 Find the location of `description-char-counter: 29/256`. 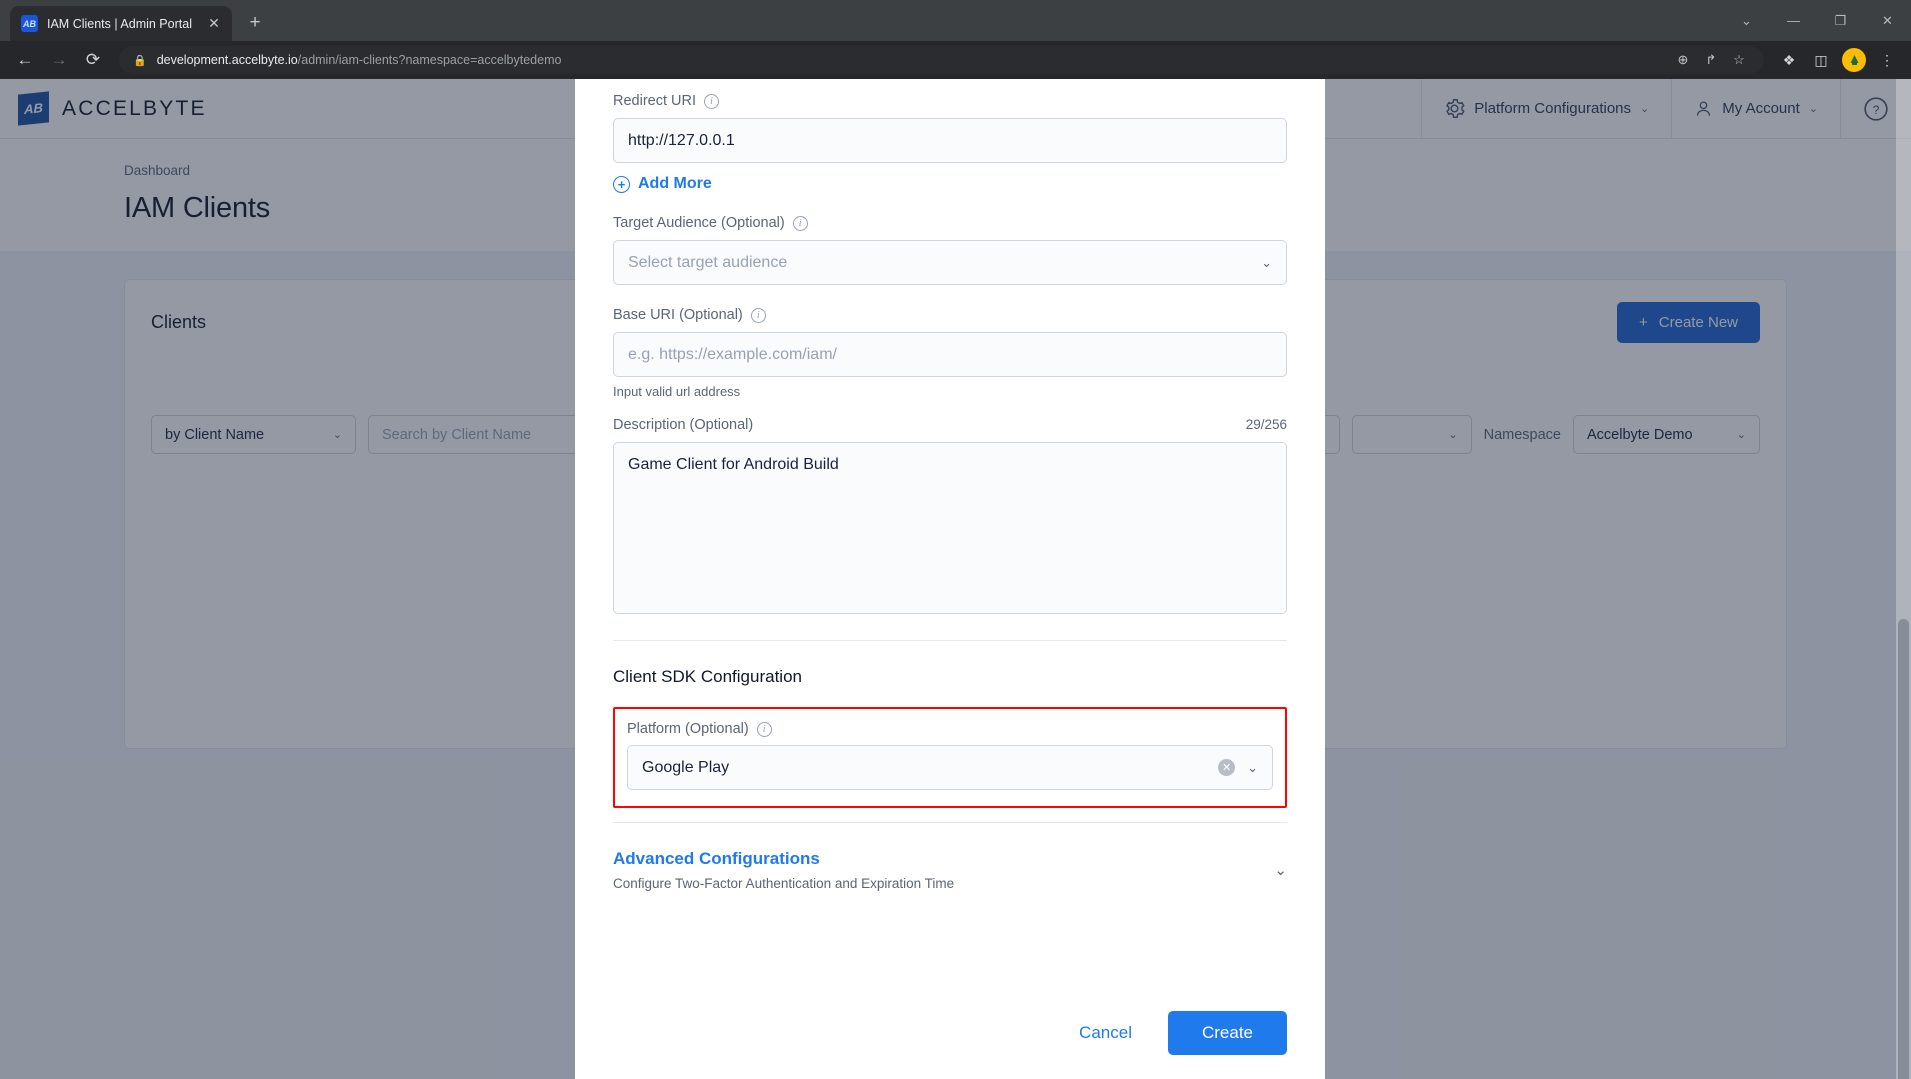

description-char-counter: 29/256 is located at coordinates (1266, 424).